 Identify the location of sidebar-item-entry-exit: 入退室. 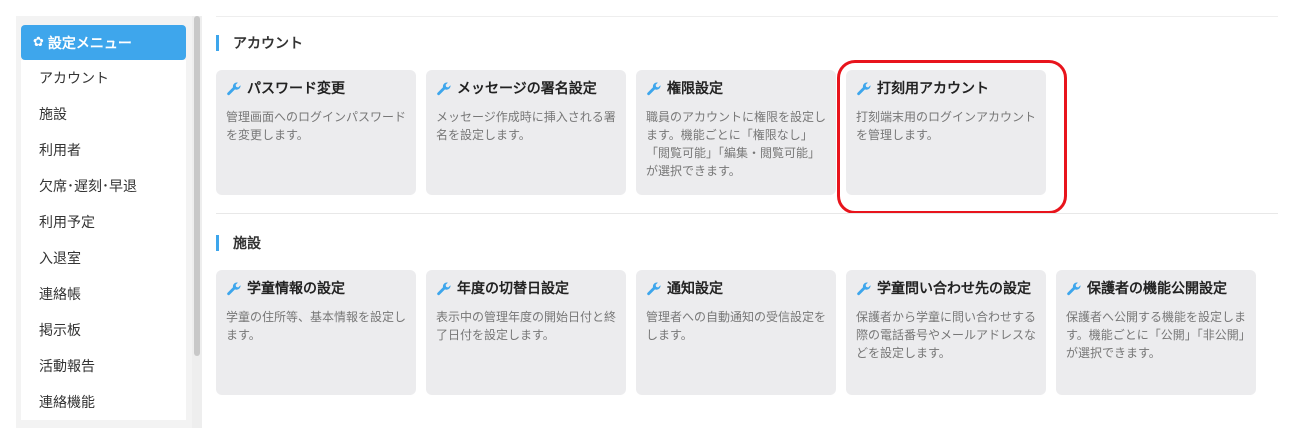
(103, 258).